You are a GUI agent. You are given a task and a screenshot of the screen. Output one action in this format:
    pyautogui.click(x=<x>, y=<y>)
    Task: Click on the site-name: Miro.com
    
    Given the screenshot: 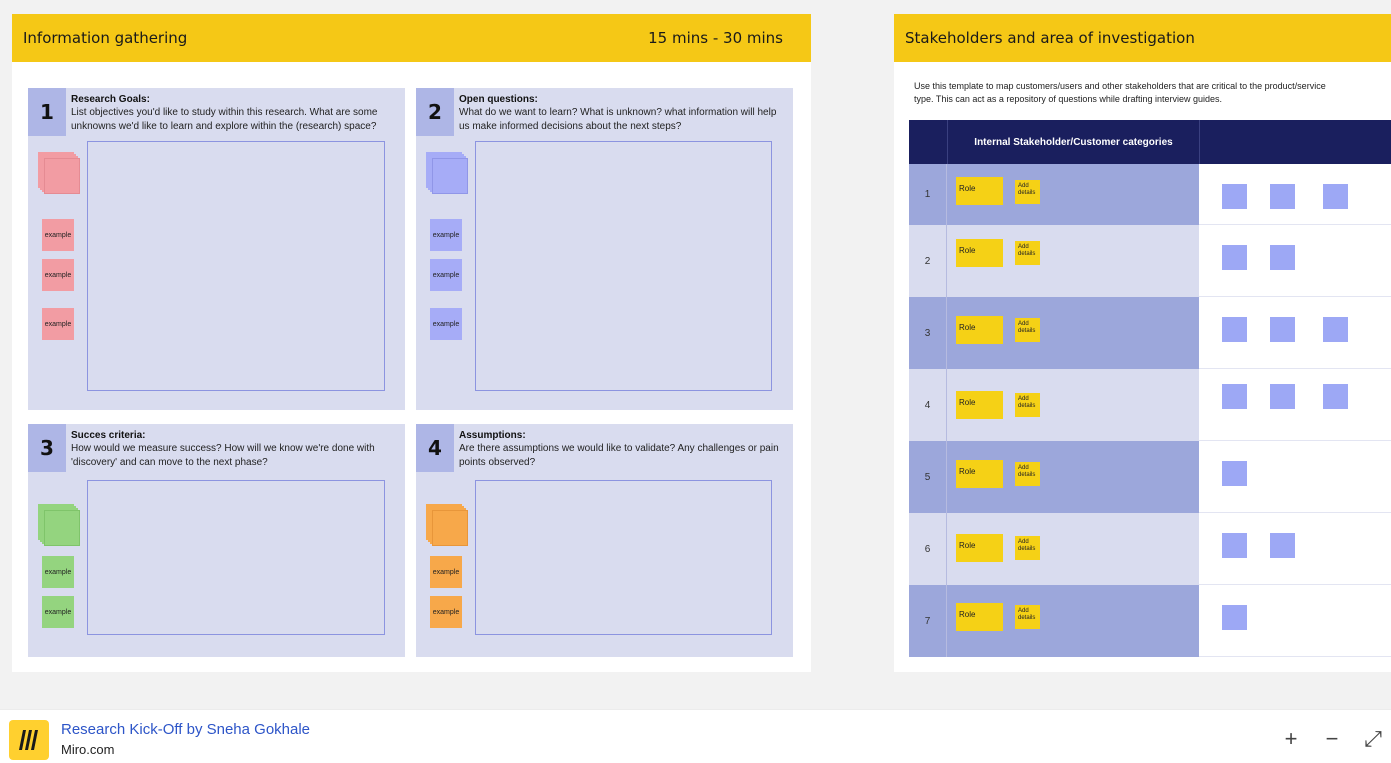 What is the action you would take?
    pyautogui.click(x=88, y=749)
    